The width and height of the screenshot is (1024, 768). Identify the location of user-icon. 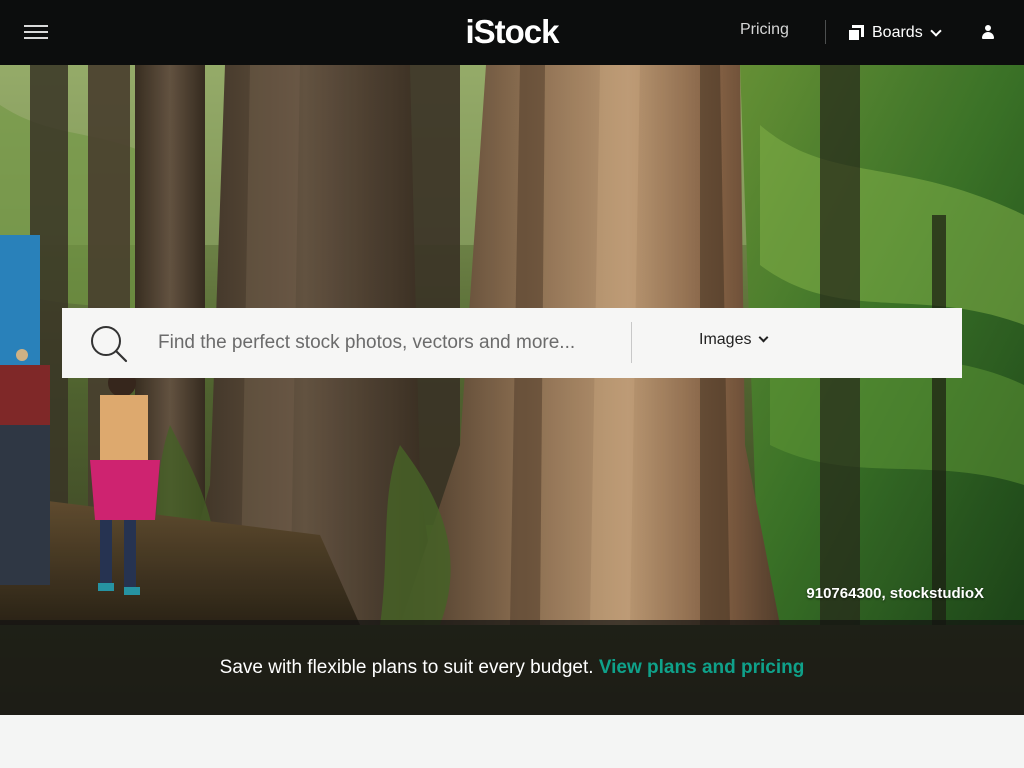
(988, 33).